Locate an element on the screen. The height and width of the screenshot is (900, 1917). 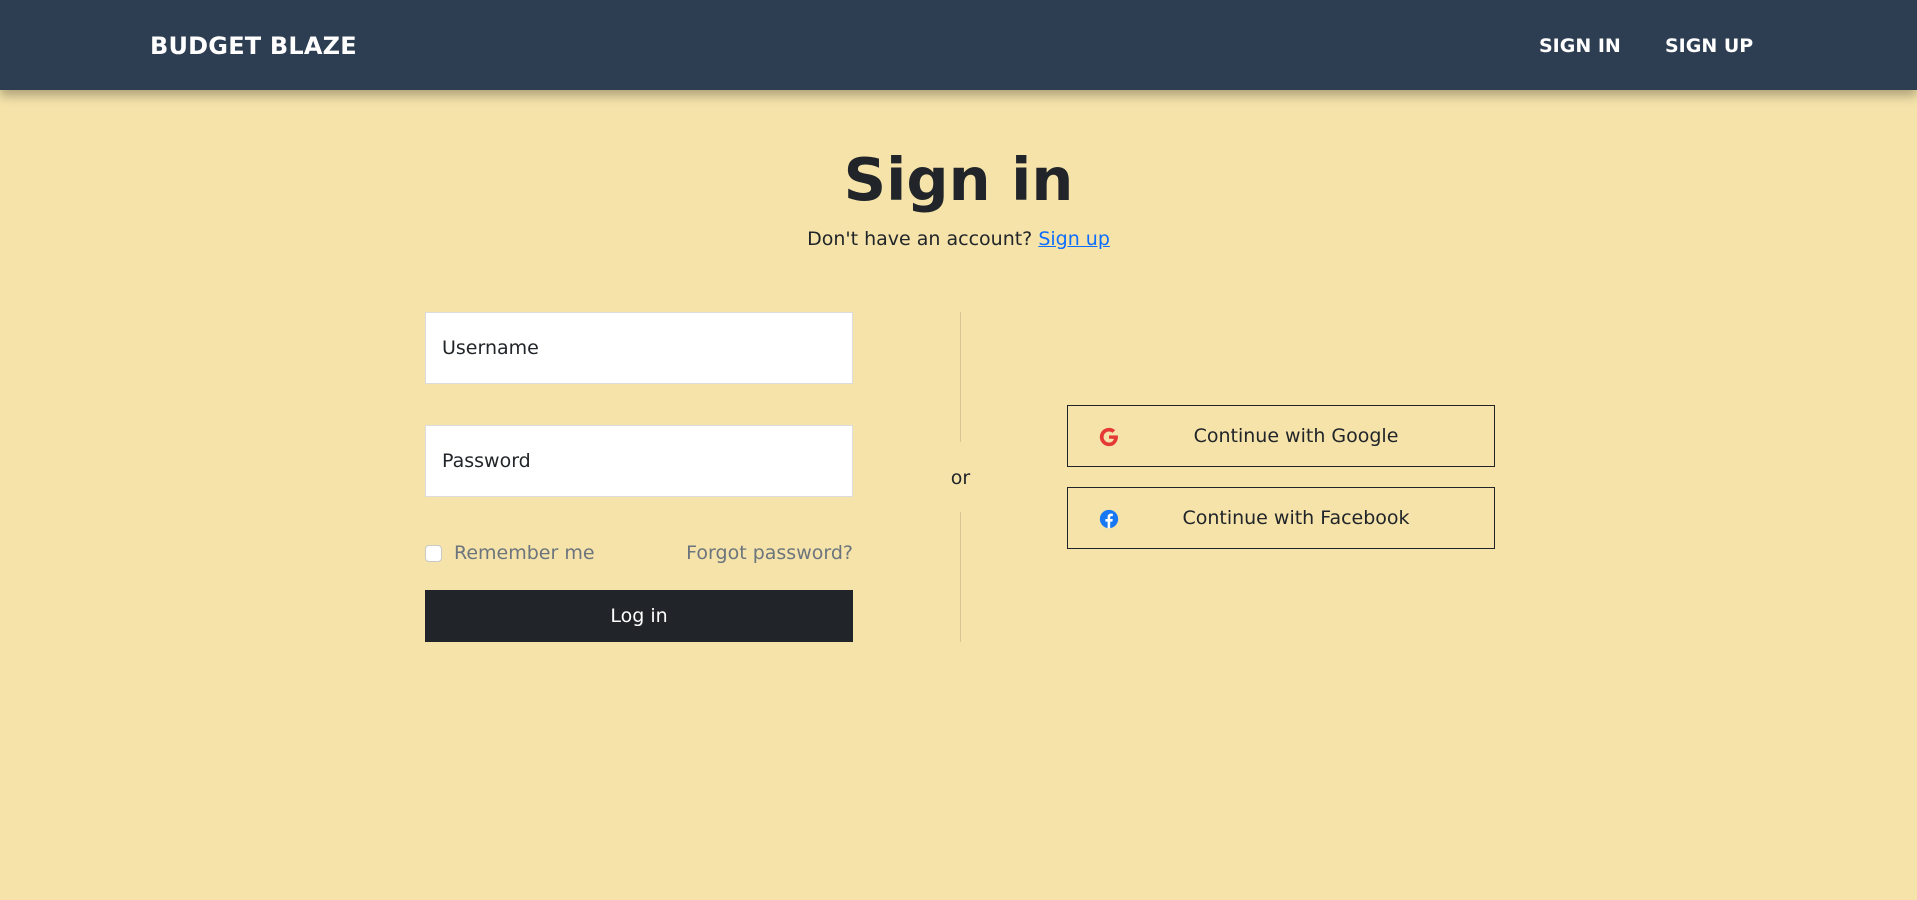
forgot-password-link: Forgot password? is located at coordinates (726, 553).